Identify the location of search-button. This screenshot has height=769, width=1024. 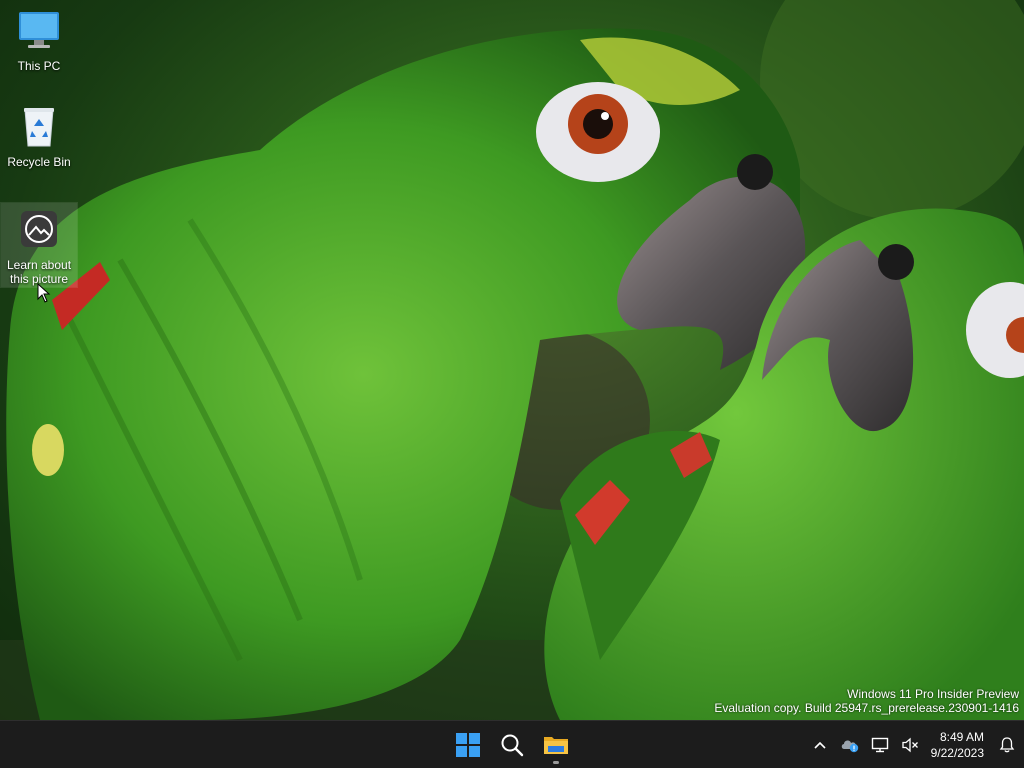
(512, 745).